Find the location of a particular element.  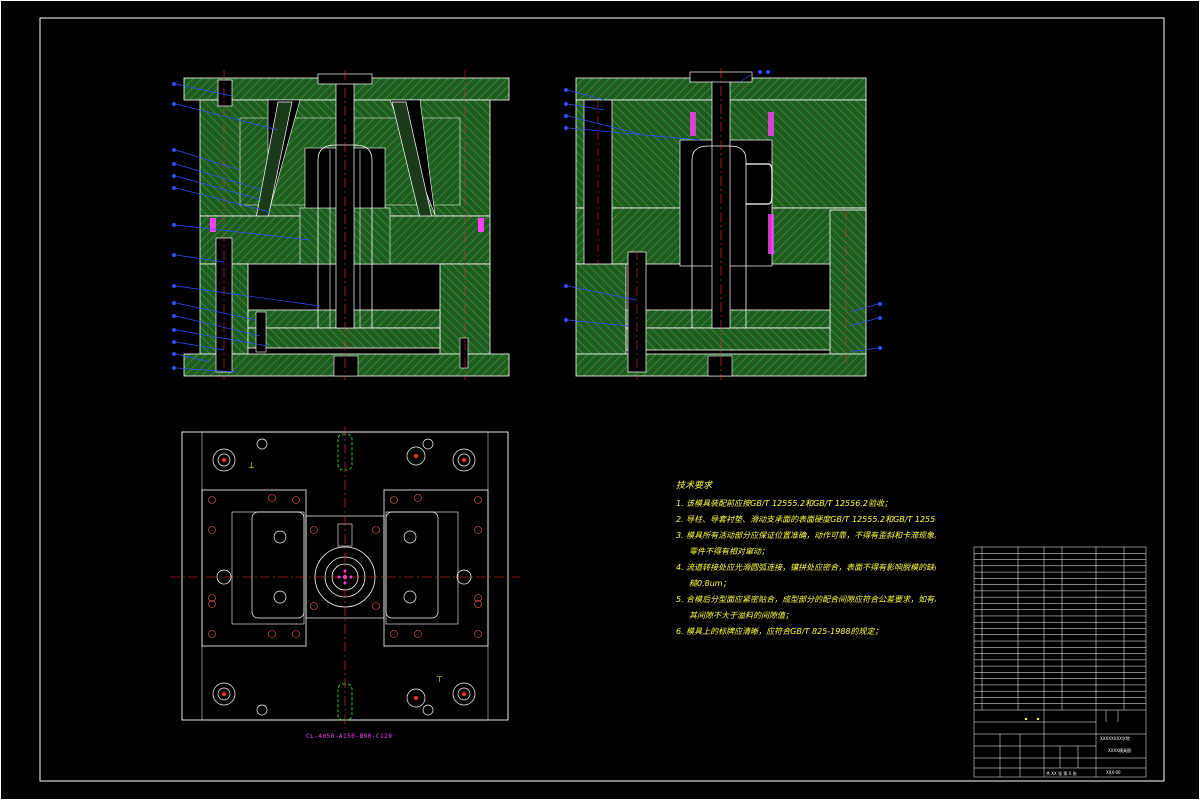

plan-view-caption: CL-4050-A150-B90-C120 is located at coordinates (349, 736).